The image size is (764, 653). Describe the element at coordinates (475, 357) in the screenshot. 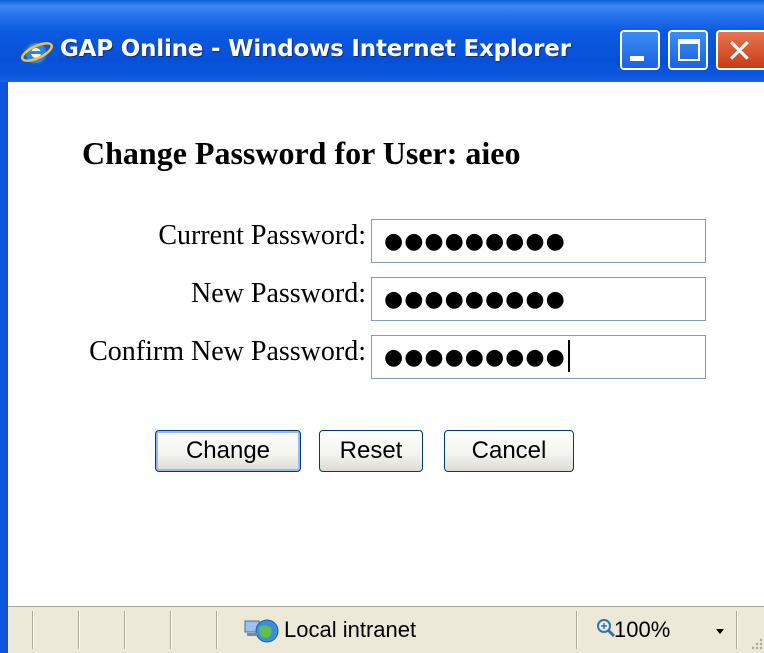

I see `confirm-password-value: ●●●●●●●●●` at that location.